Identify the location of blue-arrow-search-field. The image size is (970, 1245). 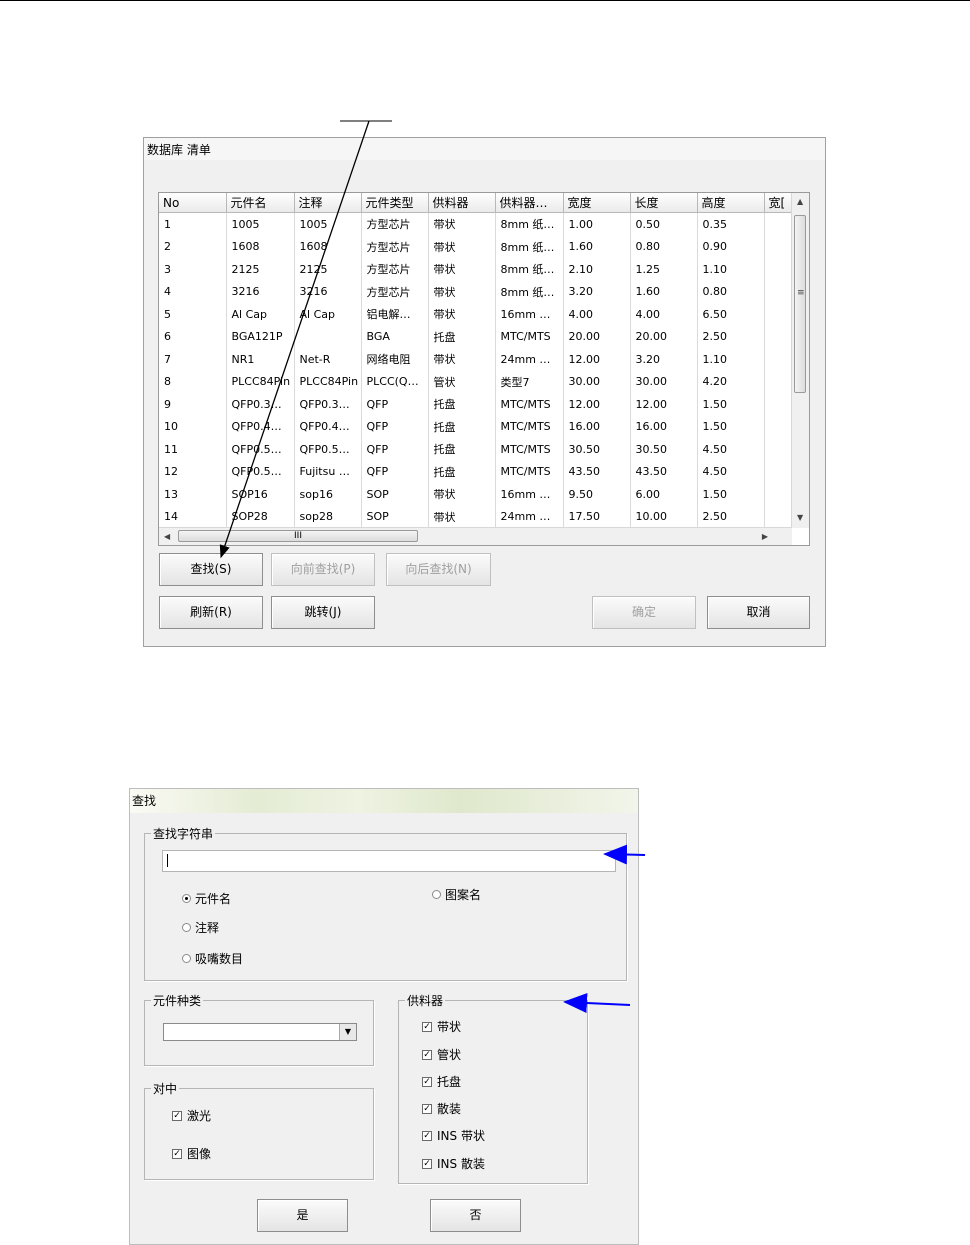
(624, 854).